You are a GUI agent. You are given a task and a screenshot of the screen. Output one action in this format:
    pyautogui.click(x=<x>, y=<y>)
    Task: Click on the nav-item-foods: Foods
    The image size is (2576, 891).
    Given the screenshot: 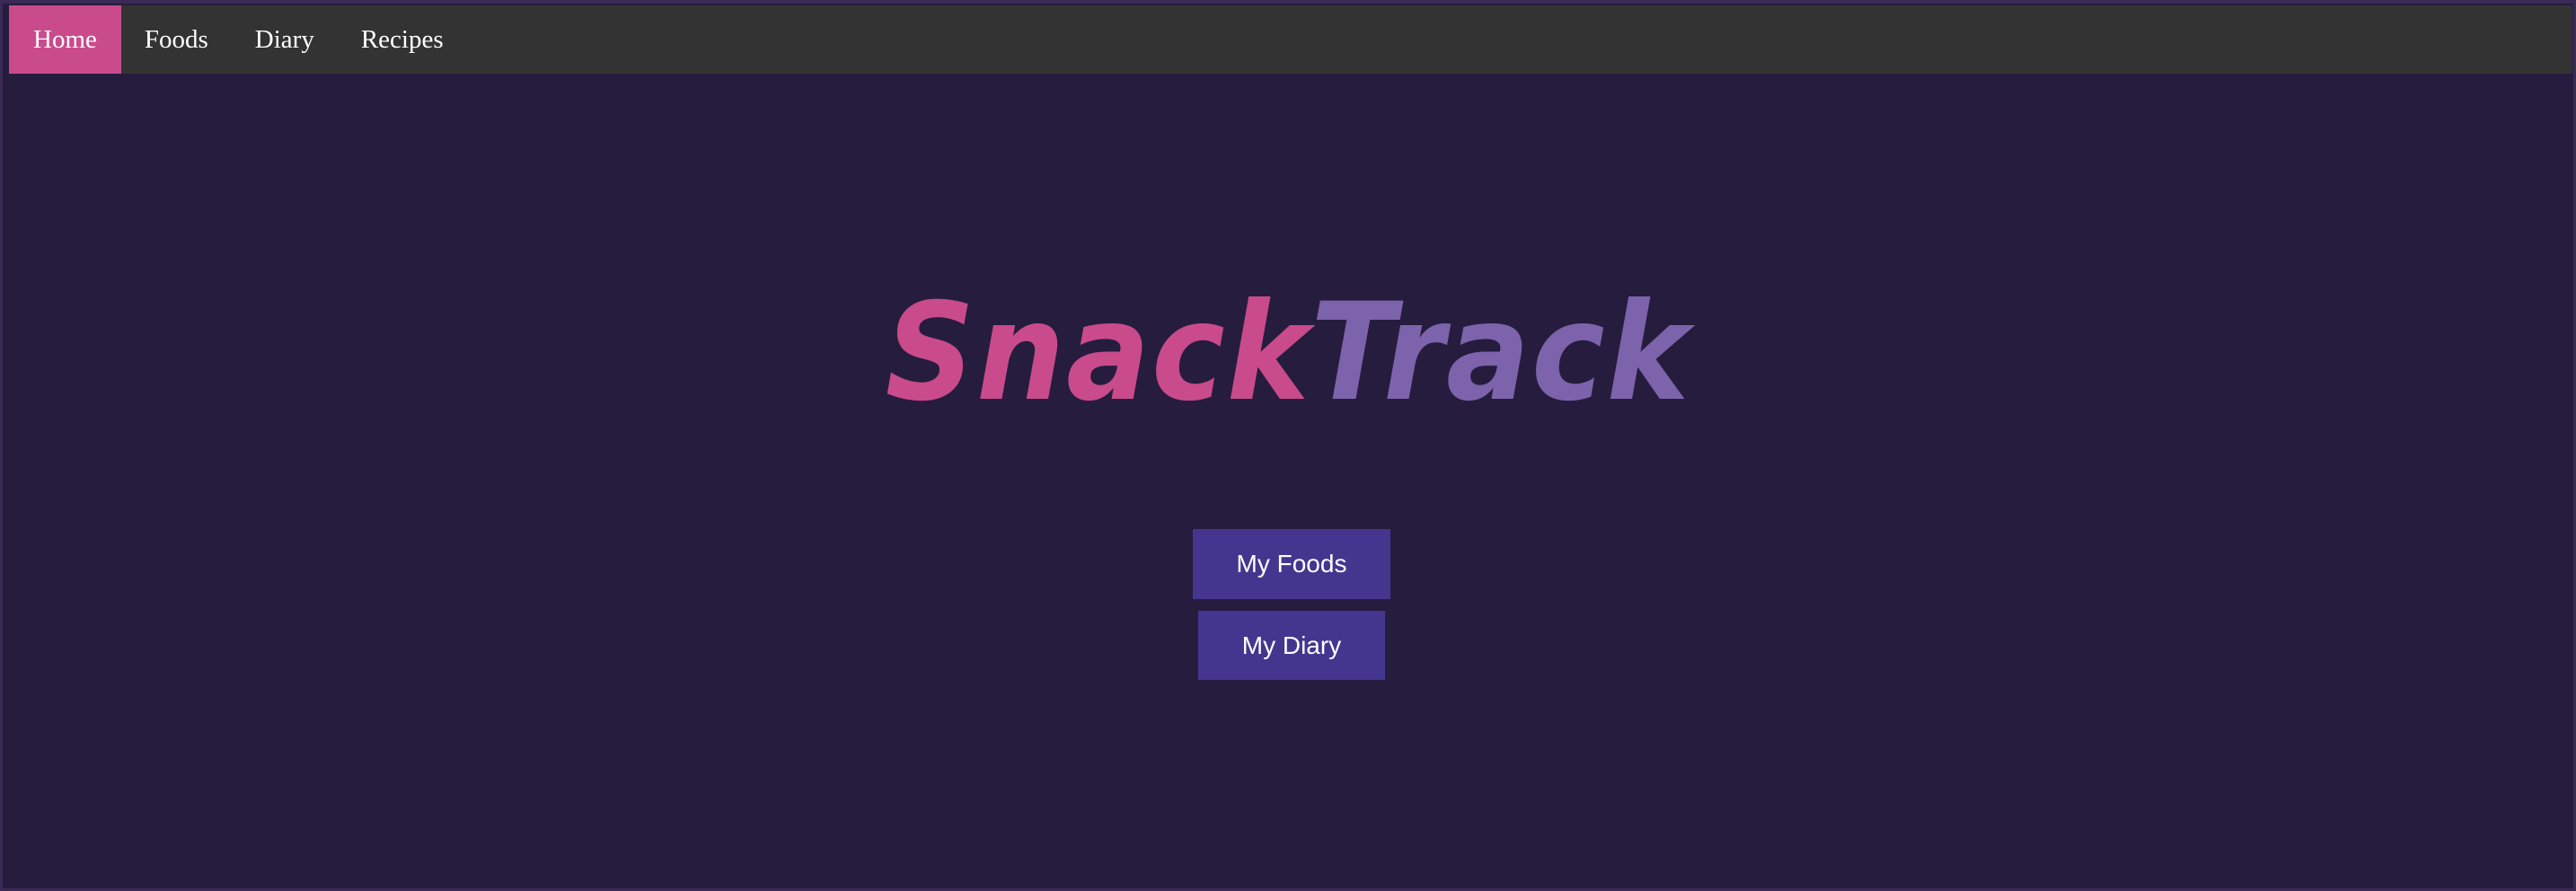 What is the action you would take?
    pyautogui.click(x=176, y=40)
    